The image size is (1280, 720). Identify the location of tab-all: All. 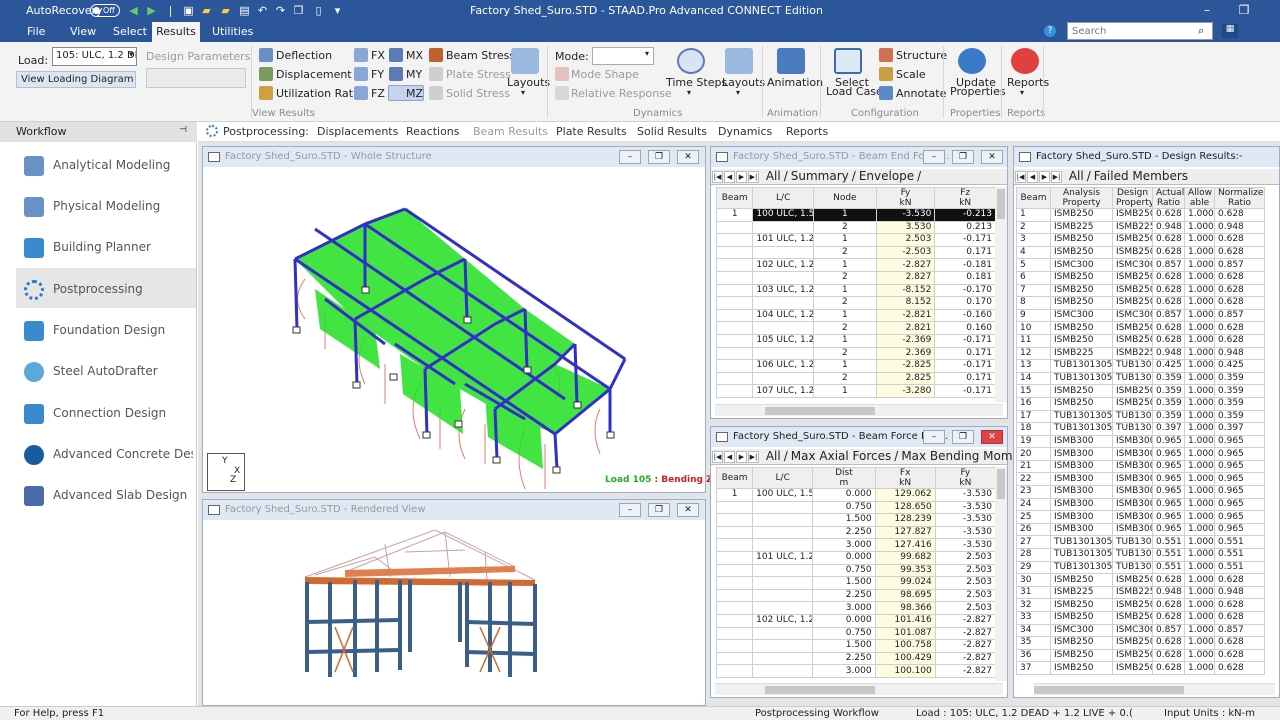
(1076, 176).